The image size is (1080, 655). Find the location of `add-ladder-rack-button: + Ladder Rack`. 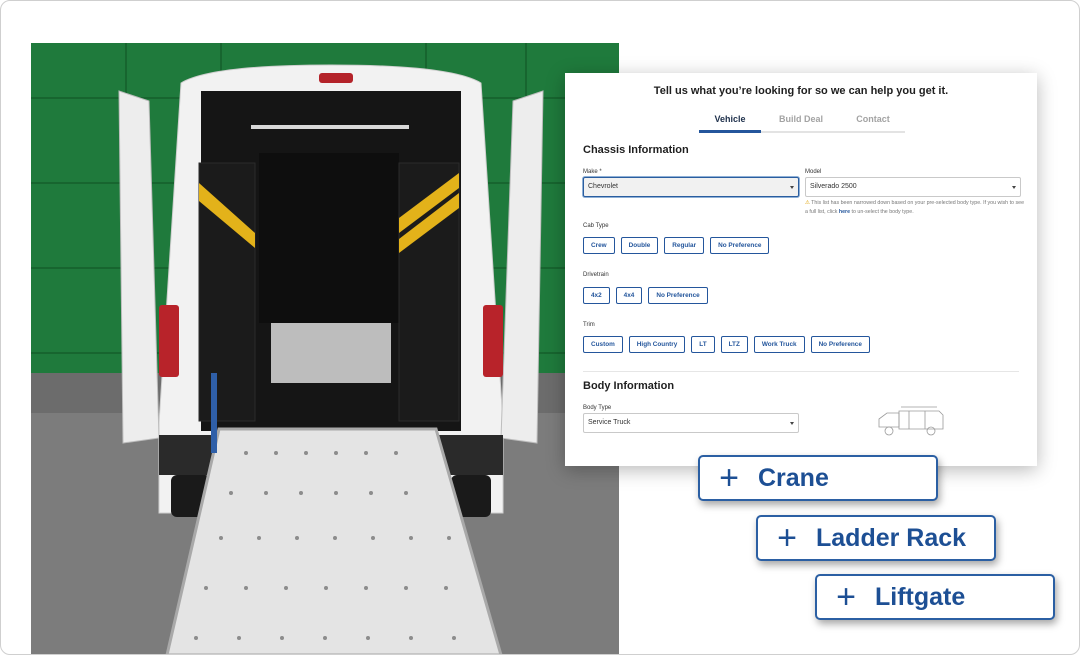

add-ladder-rack-button: + Ladder Rack is located at coordinates (876, 538).